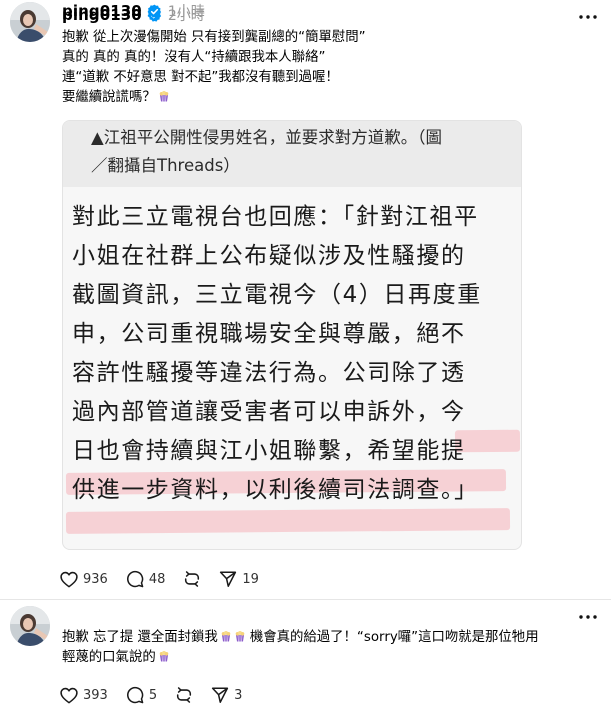  I want to click on post-text-fragment: 機會真的給過了！“sorry囉”這口吻就是那位牠用, so click(394, 637).